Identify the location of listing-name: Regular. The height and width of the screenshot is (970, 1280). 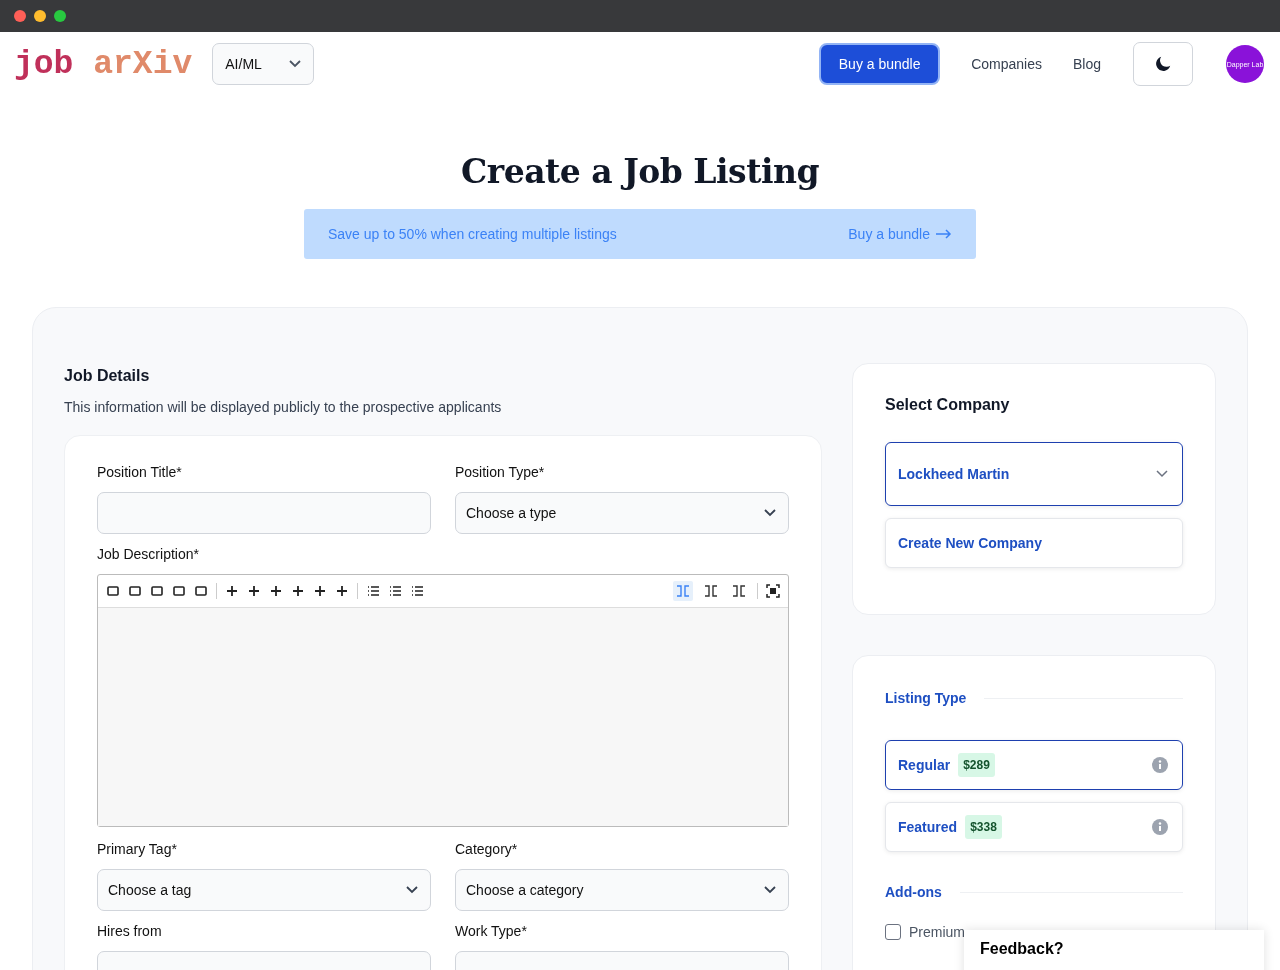
(924, 765).